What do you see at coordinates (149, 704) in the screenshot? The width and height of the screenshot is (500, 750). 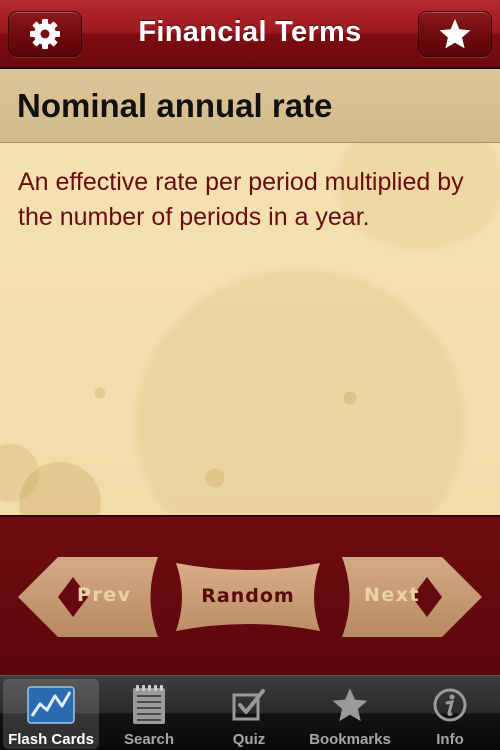 I see `notepad-icon` at bounding box center [149, 704].